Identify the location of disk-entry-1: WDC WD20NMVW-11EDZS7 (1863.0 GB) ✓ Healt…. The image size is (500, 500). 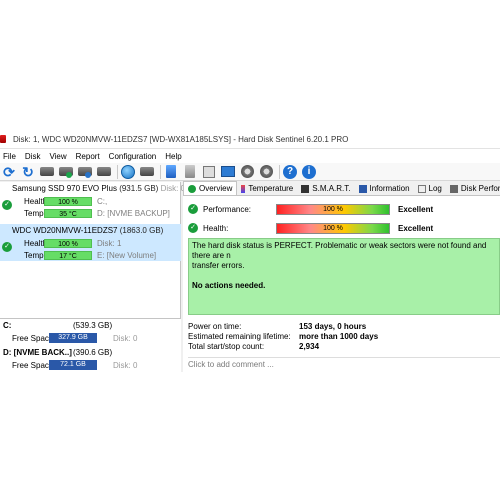
(90, 242).